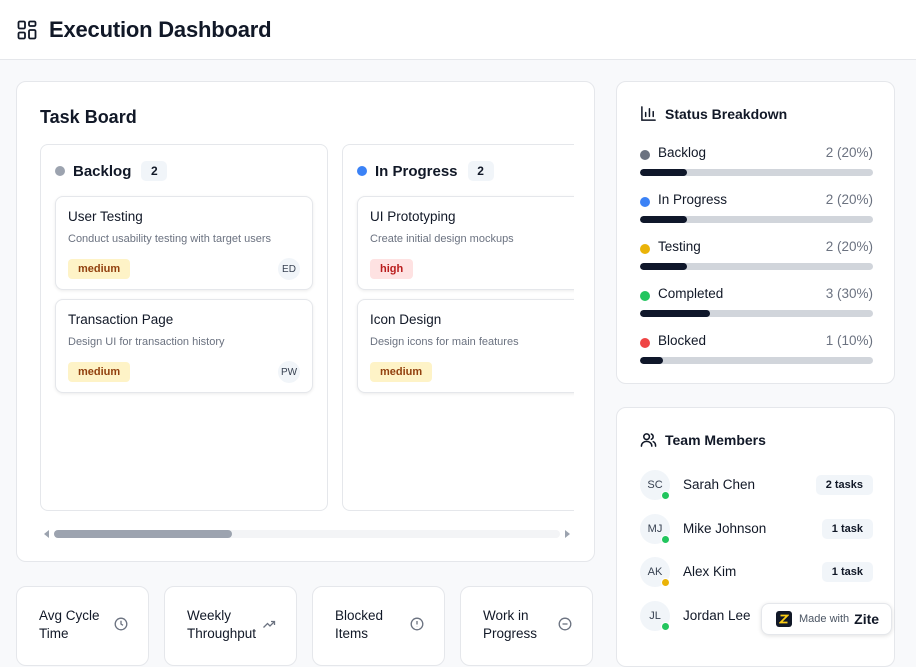 This screenshot has height=667, width=916. I want to click on users-icon, so click(648, 440).